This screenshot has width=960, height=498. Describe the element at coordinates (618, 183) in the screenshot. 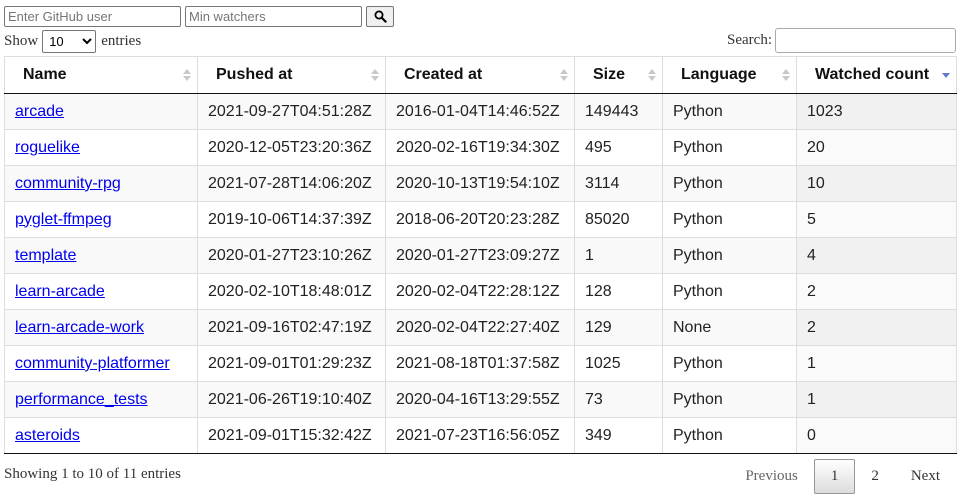

I see `cell-size: 3114` at that location.